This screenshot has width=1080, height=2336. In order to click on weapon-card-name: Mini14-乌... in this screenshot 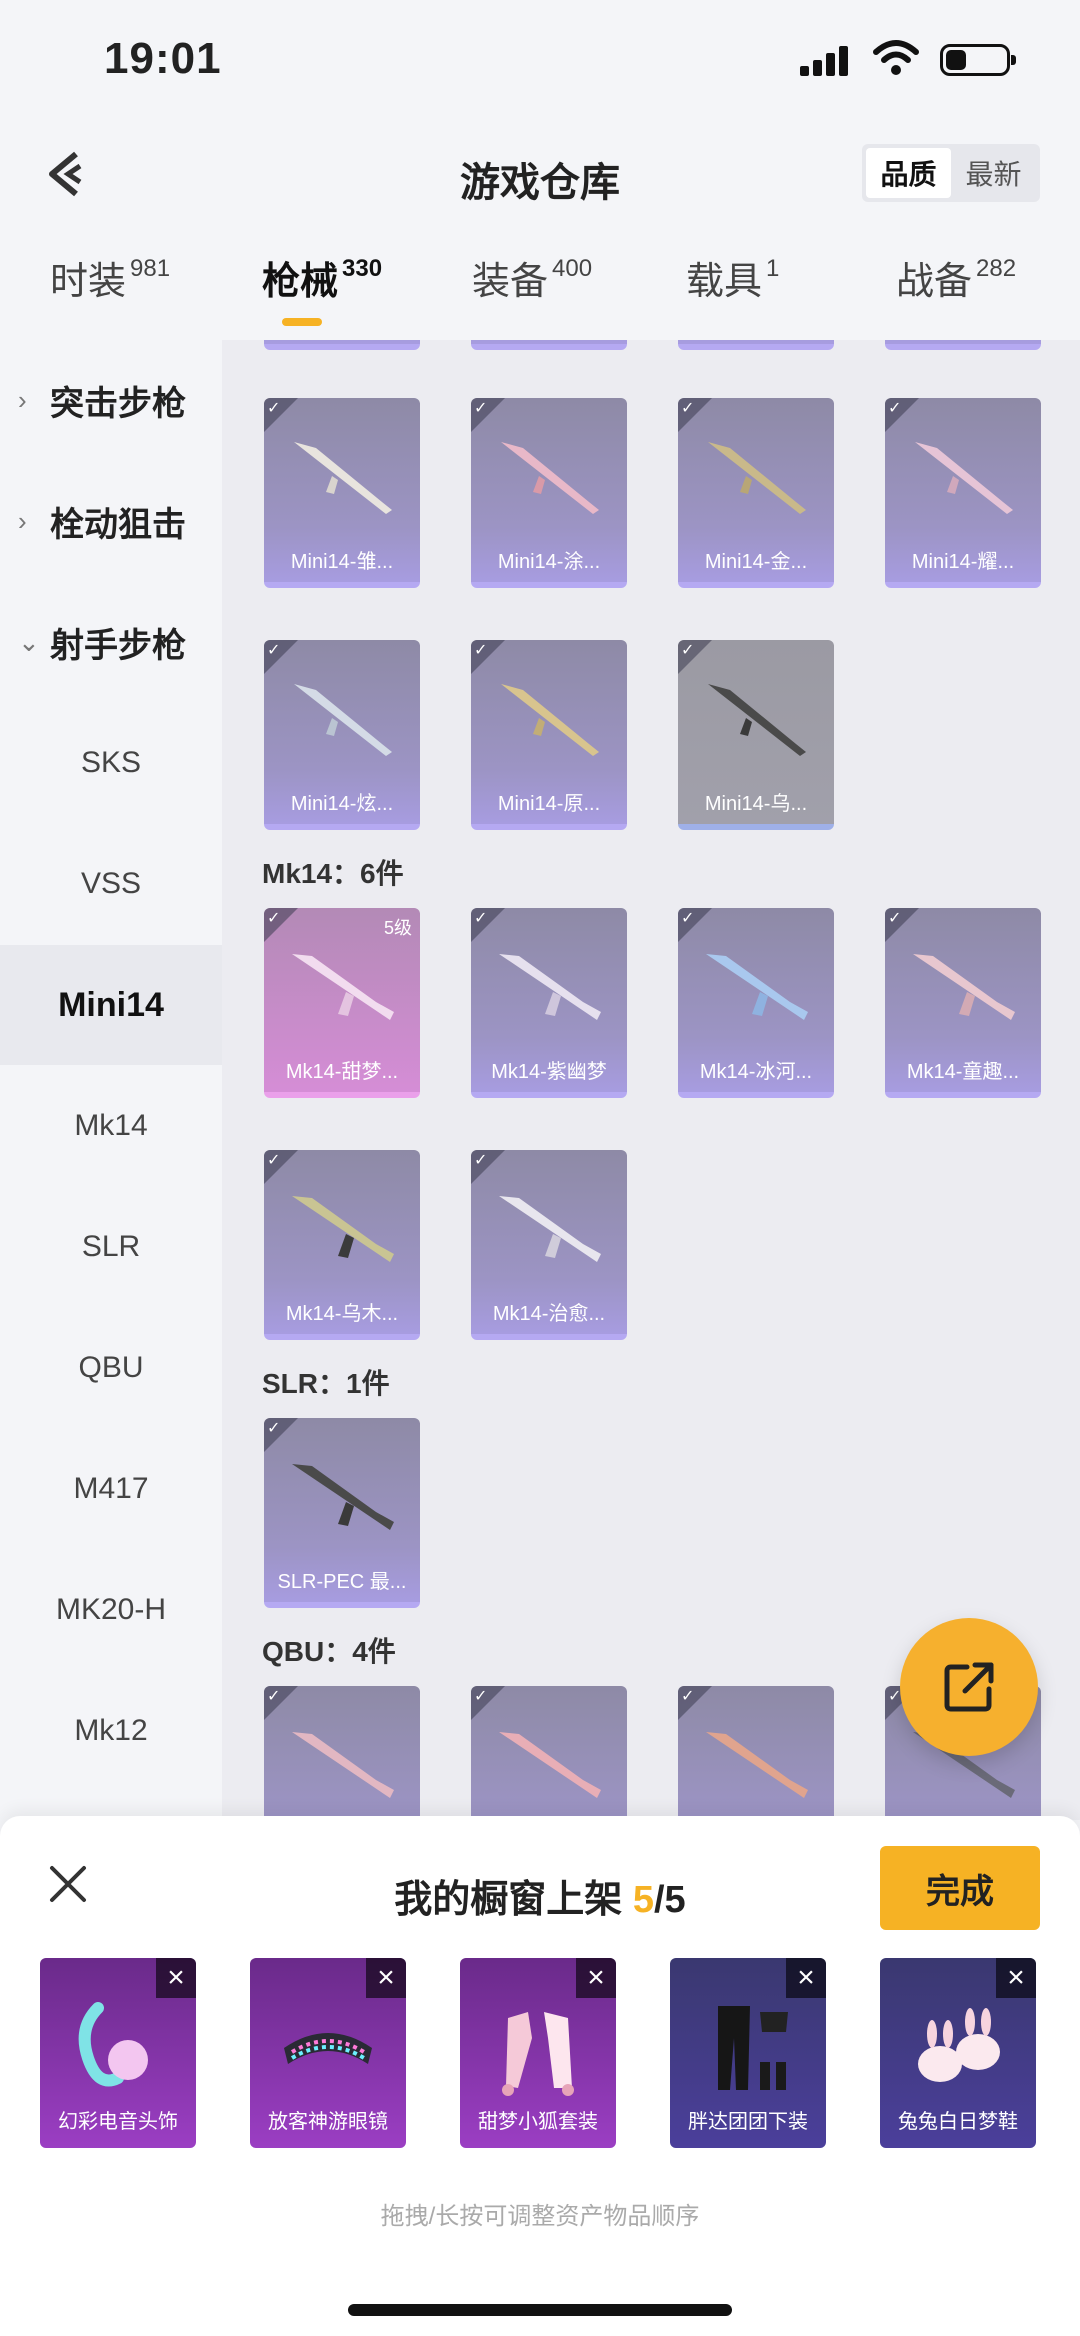, I will do `click(756, 804)`.